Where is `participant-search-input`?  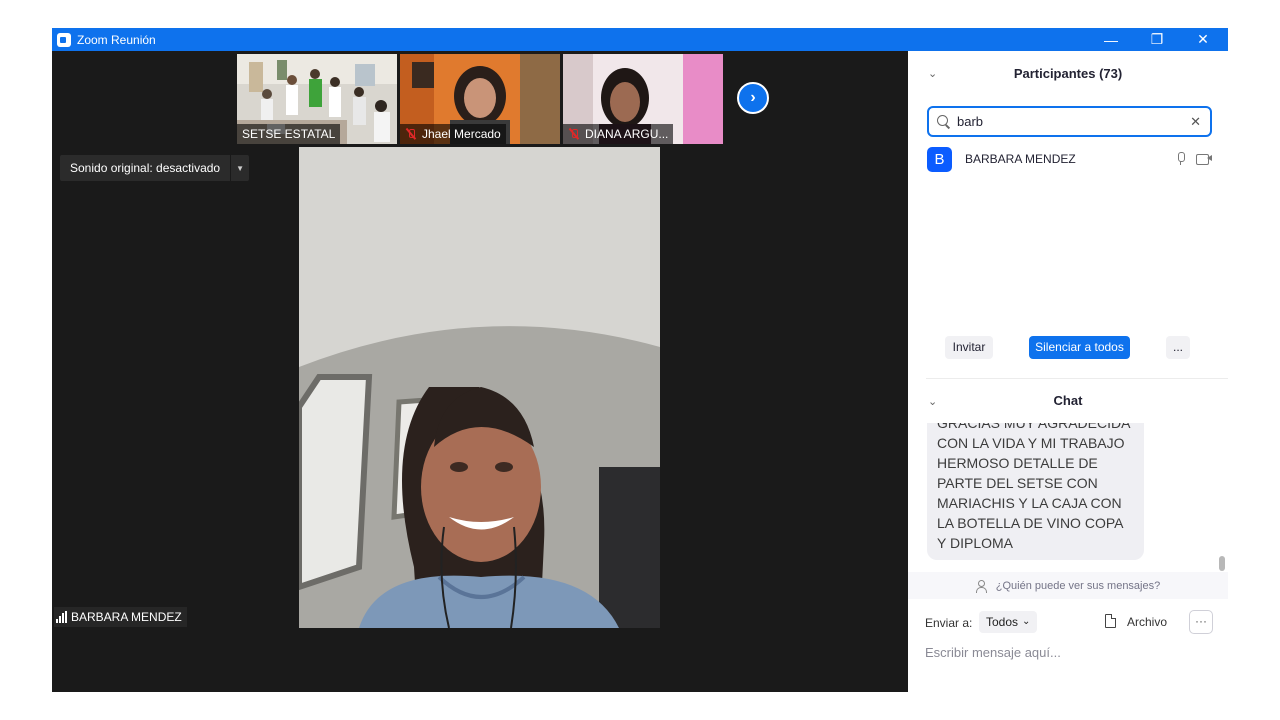
participant-search-input is located at coordinates (1067, 121).